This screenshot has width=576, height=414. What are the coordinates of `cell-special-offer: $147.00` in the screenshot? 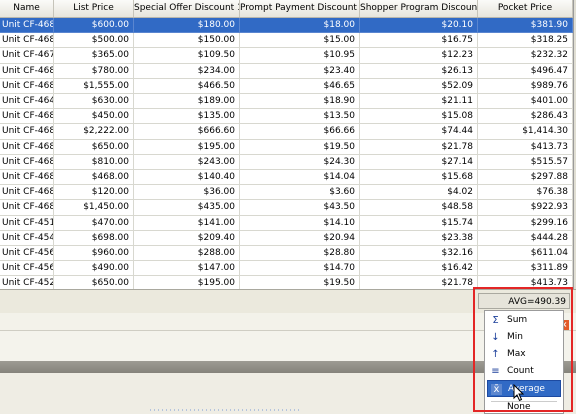 It's located at (187, 269).